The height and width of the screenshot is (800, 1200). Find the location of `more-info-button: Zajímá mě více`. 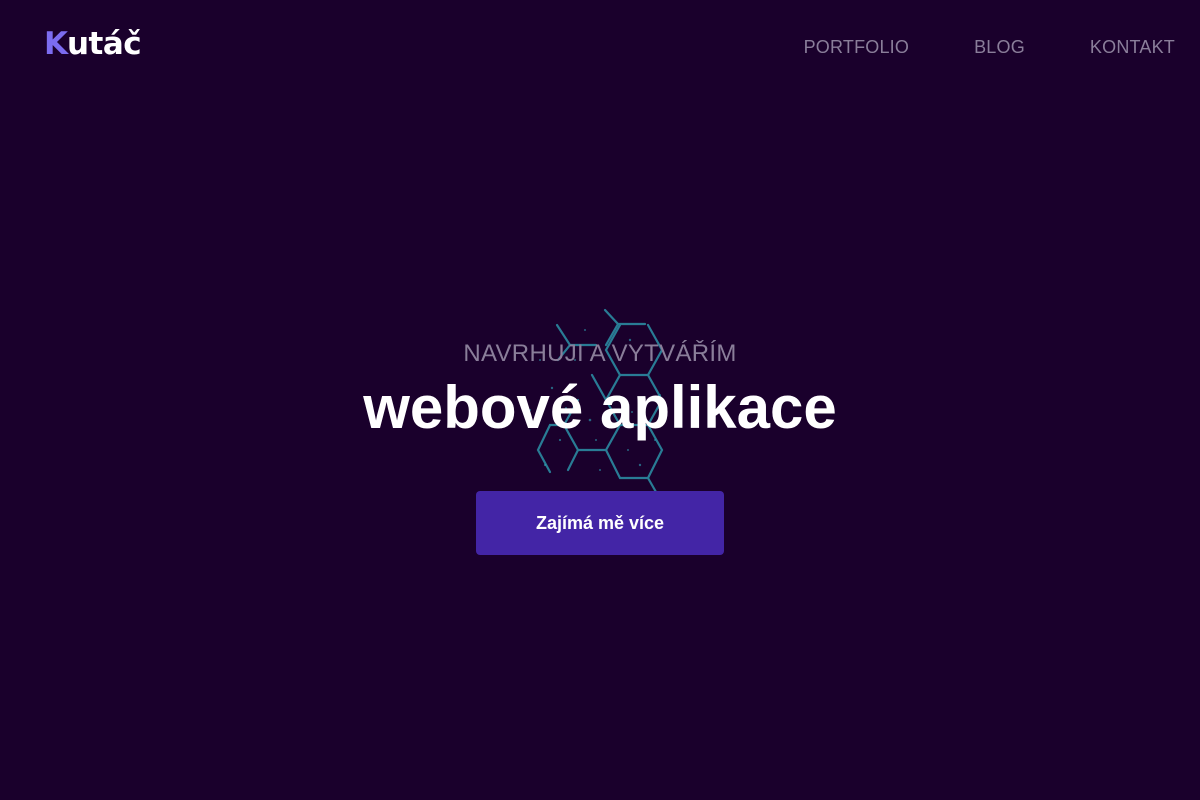

more-info-button: Zajímá mě více is located at coordinates (600, 523).